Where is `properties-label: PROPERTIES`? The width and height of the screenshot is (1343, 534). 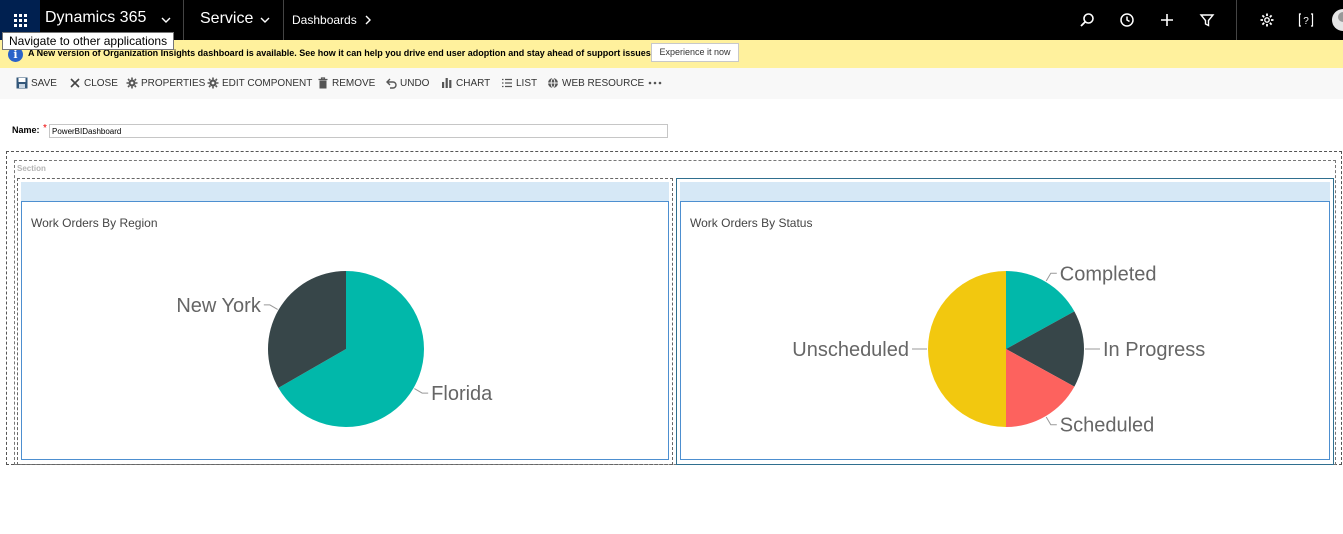 properties-label: PROPERTIES is located at coordinates (173, 83).